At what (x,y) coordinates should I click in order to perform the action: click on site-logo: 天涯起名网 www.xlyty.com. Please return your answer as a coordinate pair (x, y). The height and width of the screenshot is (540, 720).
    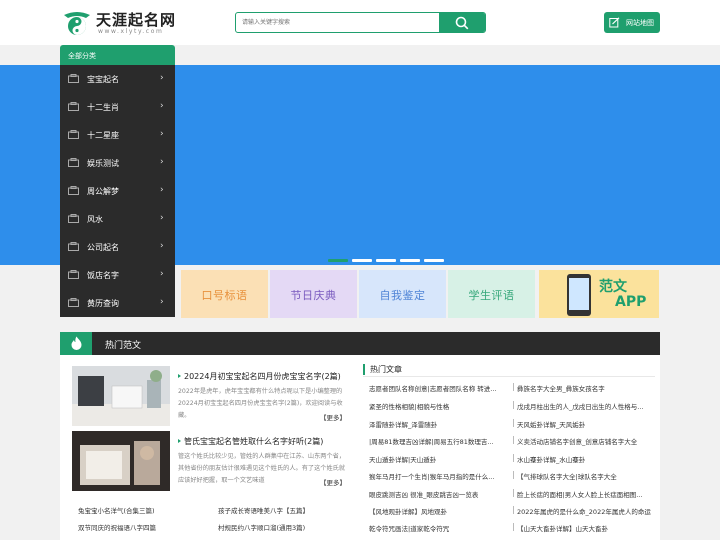
    Looking at the image, I should click on (118, 23).